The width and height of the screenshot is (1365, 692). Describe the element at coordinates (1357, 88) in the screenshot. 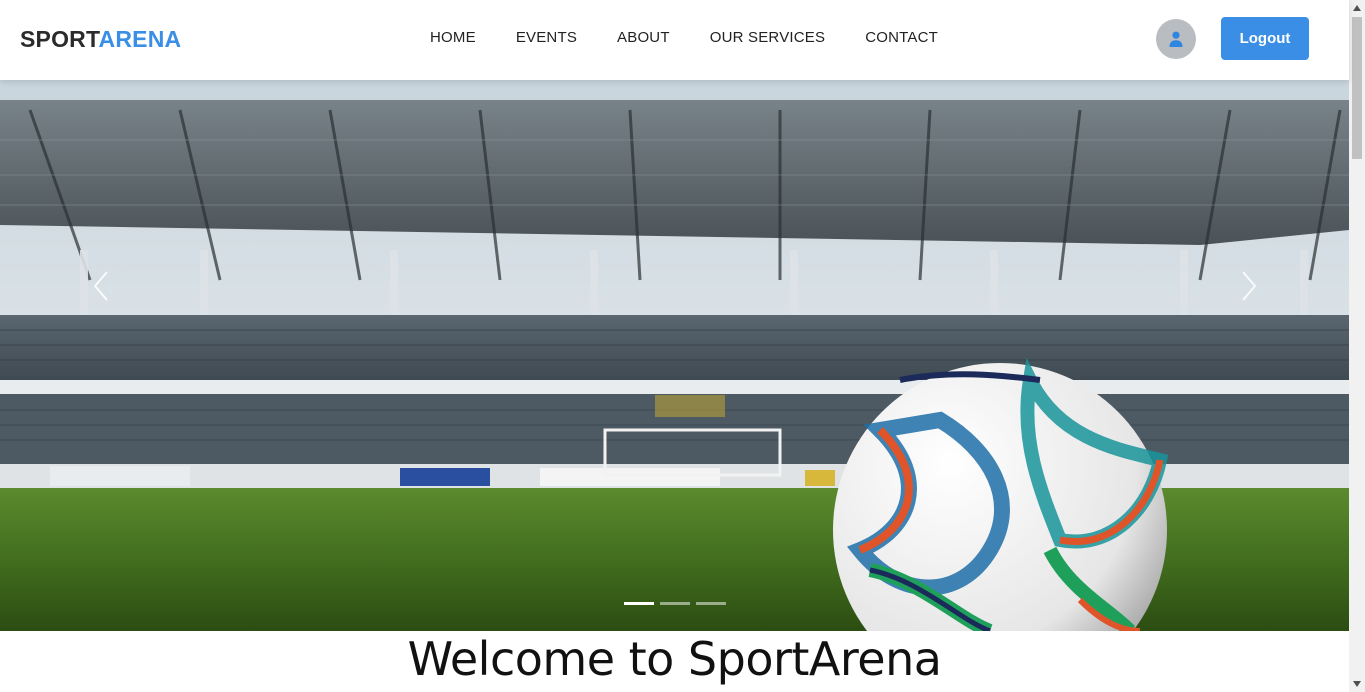

I see `scrollbar-thumb` at that location.